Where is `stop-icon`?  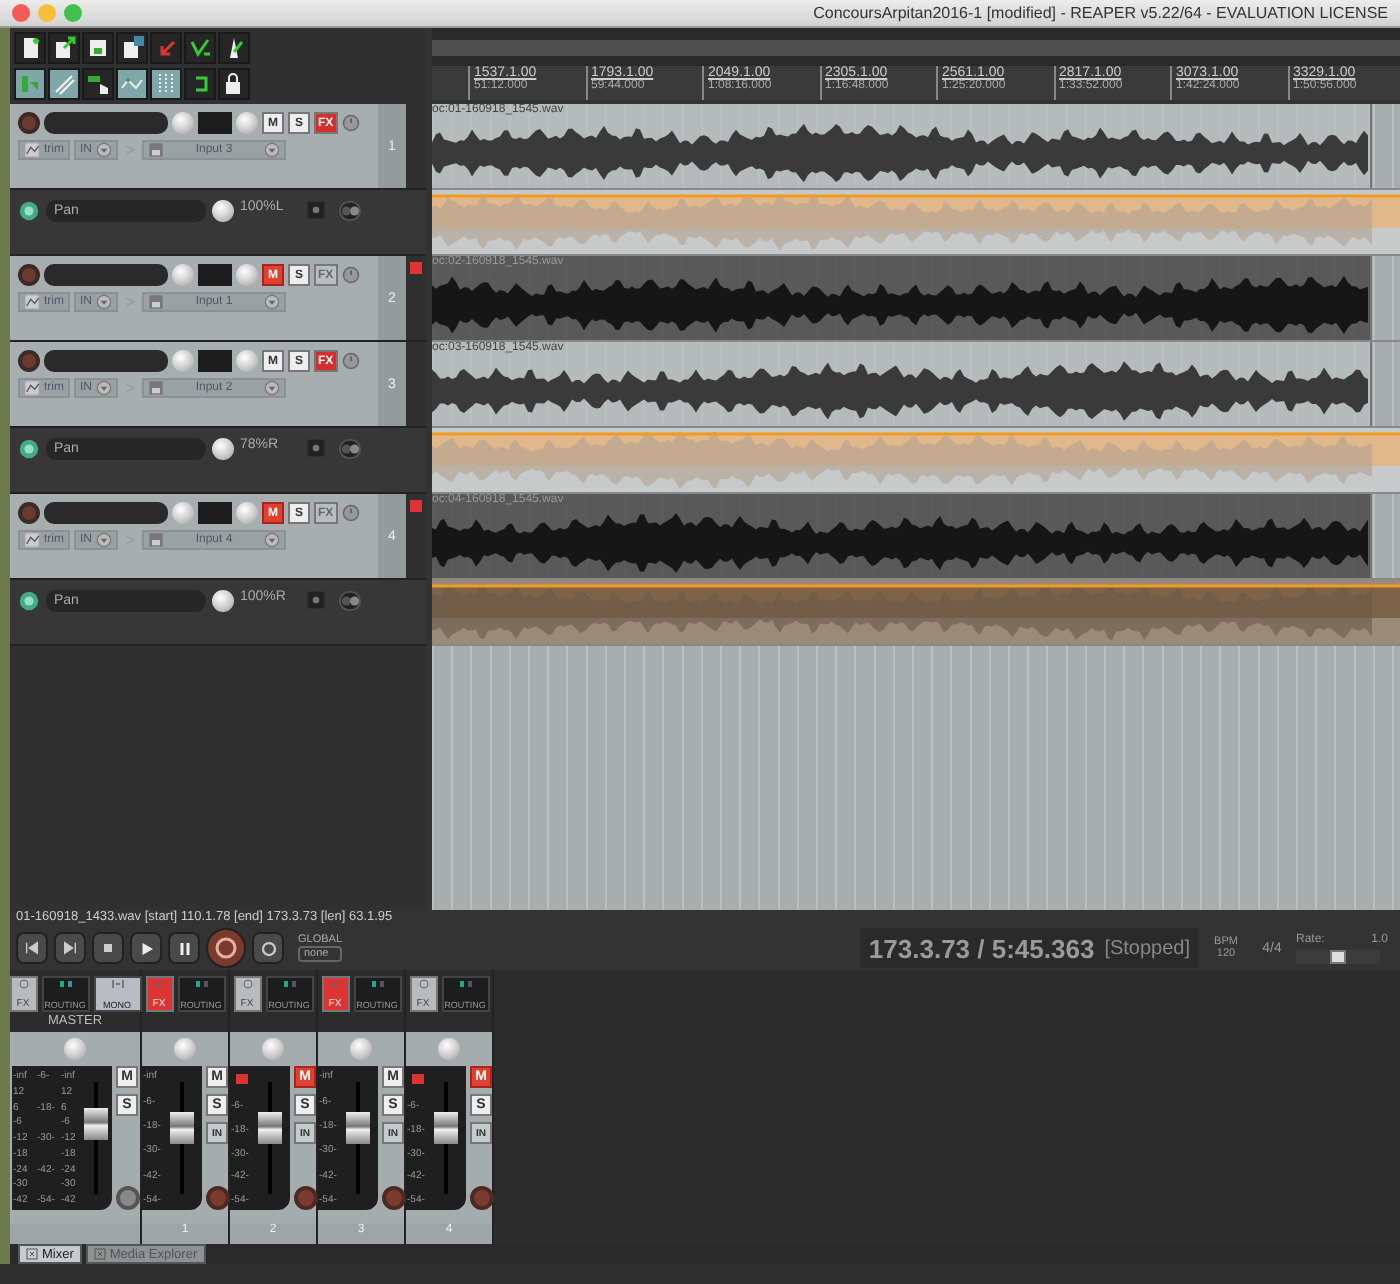
stop-icon is located at coordinates (108, 948).